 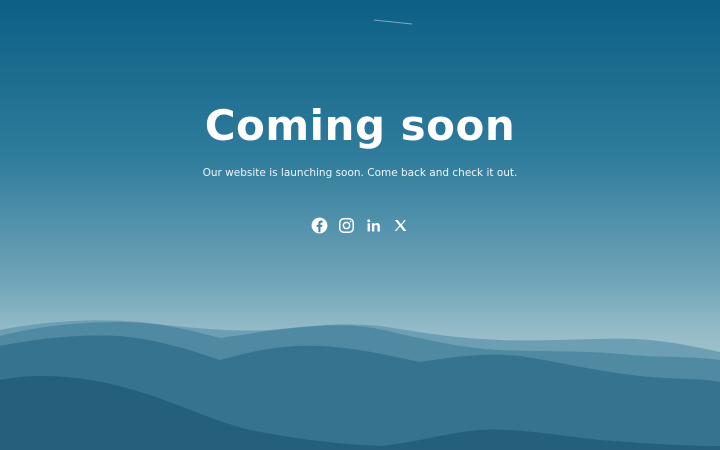 What do you see at coordinates (360, 125) in the screenshot?
I see `page-title: Coming soon` at bounding box center [360, 125].